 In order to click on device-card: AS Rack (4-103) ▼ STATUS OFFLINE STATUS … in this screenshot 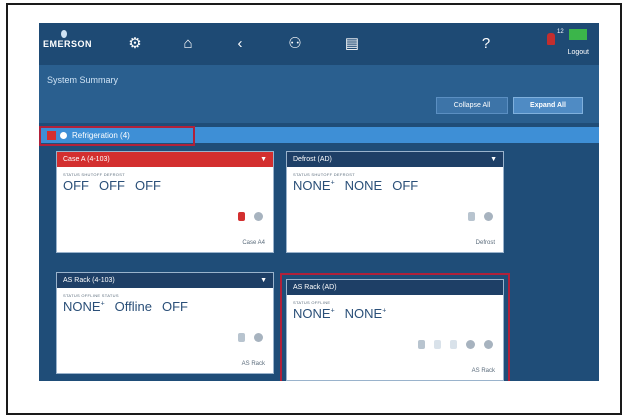, I will do `click(165, 323)`.